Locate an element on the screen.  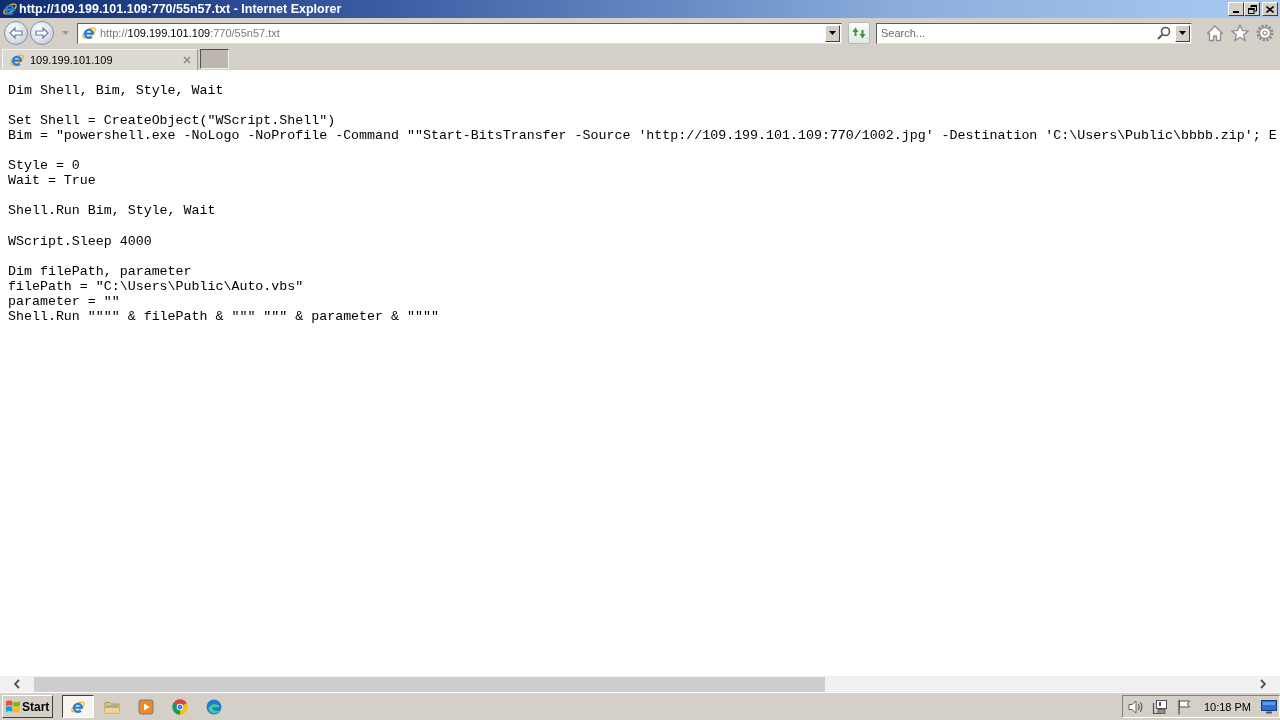
code-line: Shell.Run """" & filePath & """ """ & parameter & """" is located at coordinates (223, 316).